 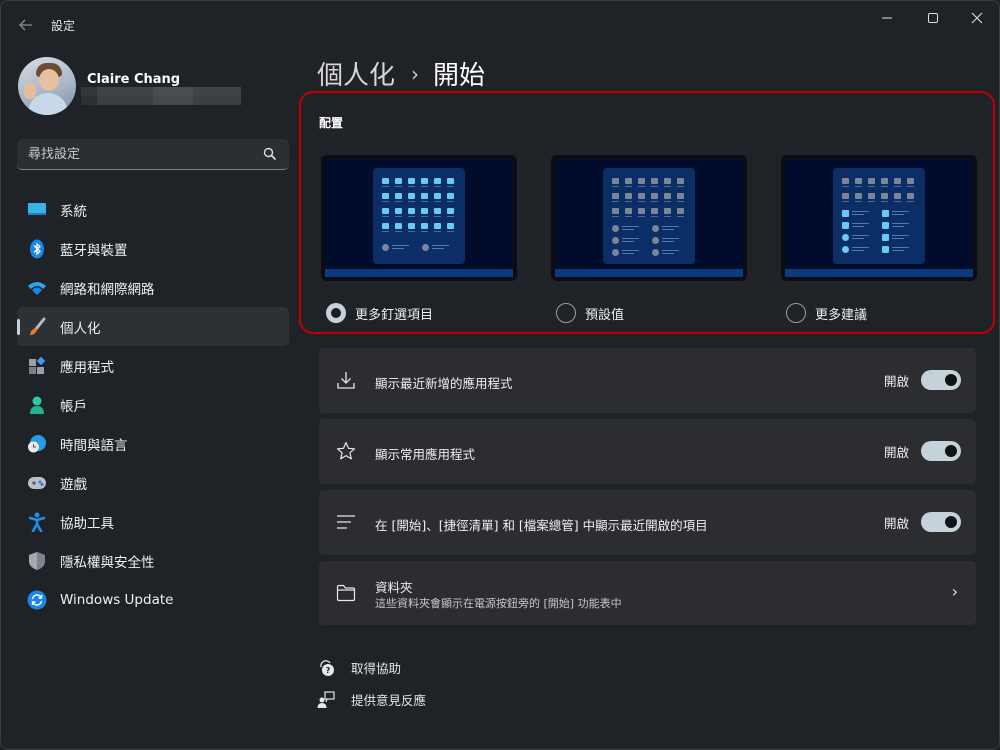 What do you see at coordinates (153, 482) in the screenshot?
I see `sidebar-item-gaming: 遊戲` at bounding box center [153, 482].